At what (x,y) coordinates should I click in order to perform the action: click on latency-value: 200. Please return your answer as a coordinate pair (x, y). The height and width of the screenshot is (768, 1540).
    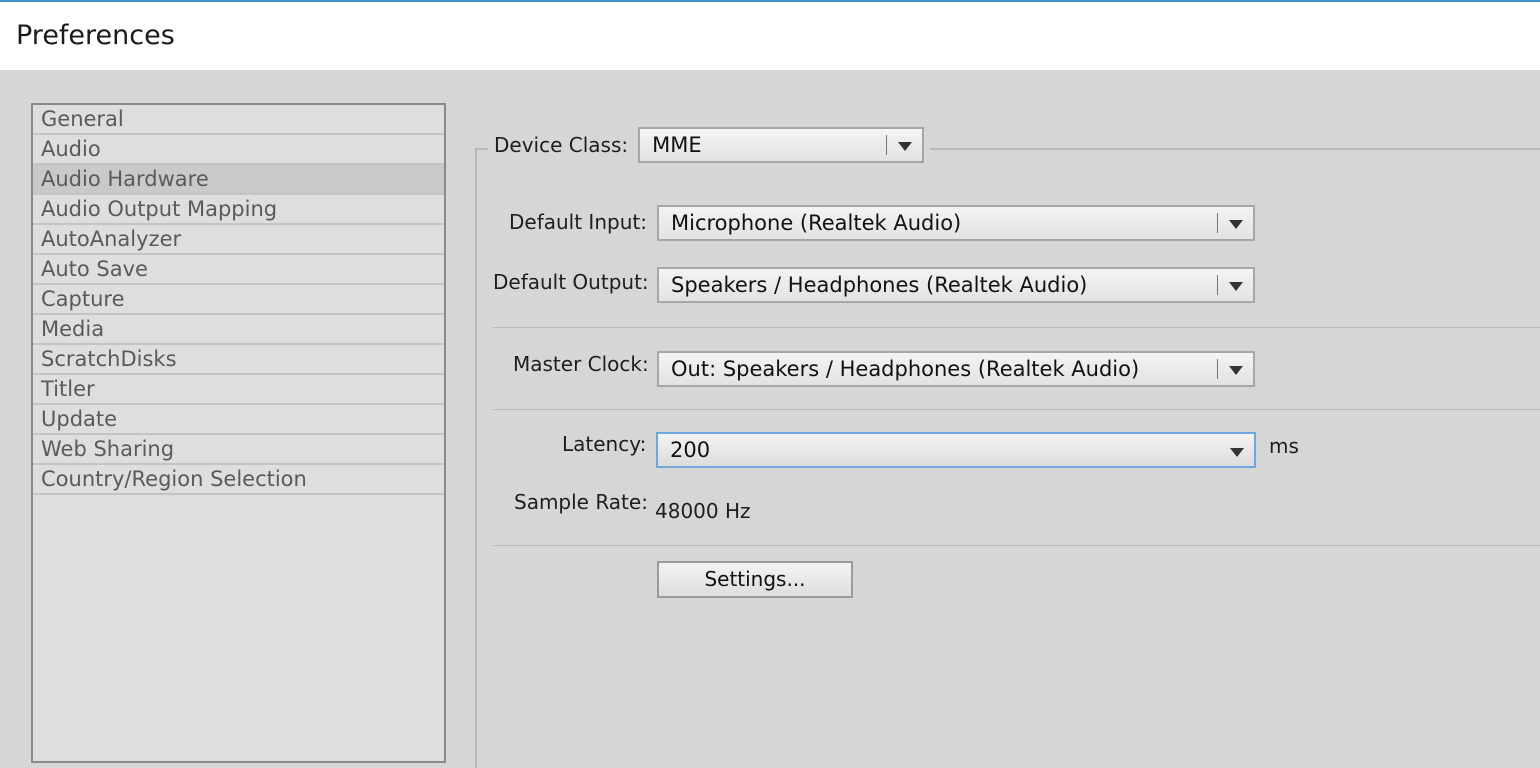
    Looking at the image, I should click on (690, 450).